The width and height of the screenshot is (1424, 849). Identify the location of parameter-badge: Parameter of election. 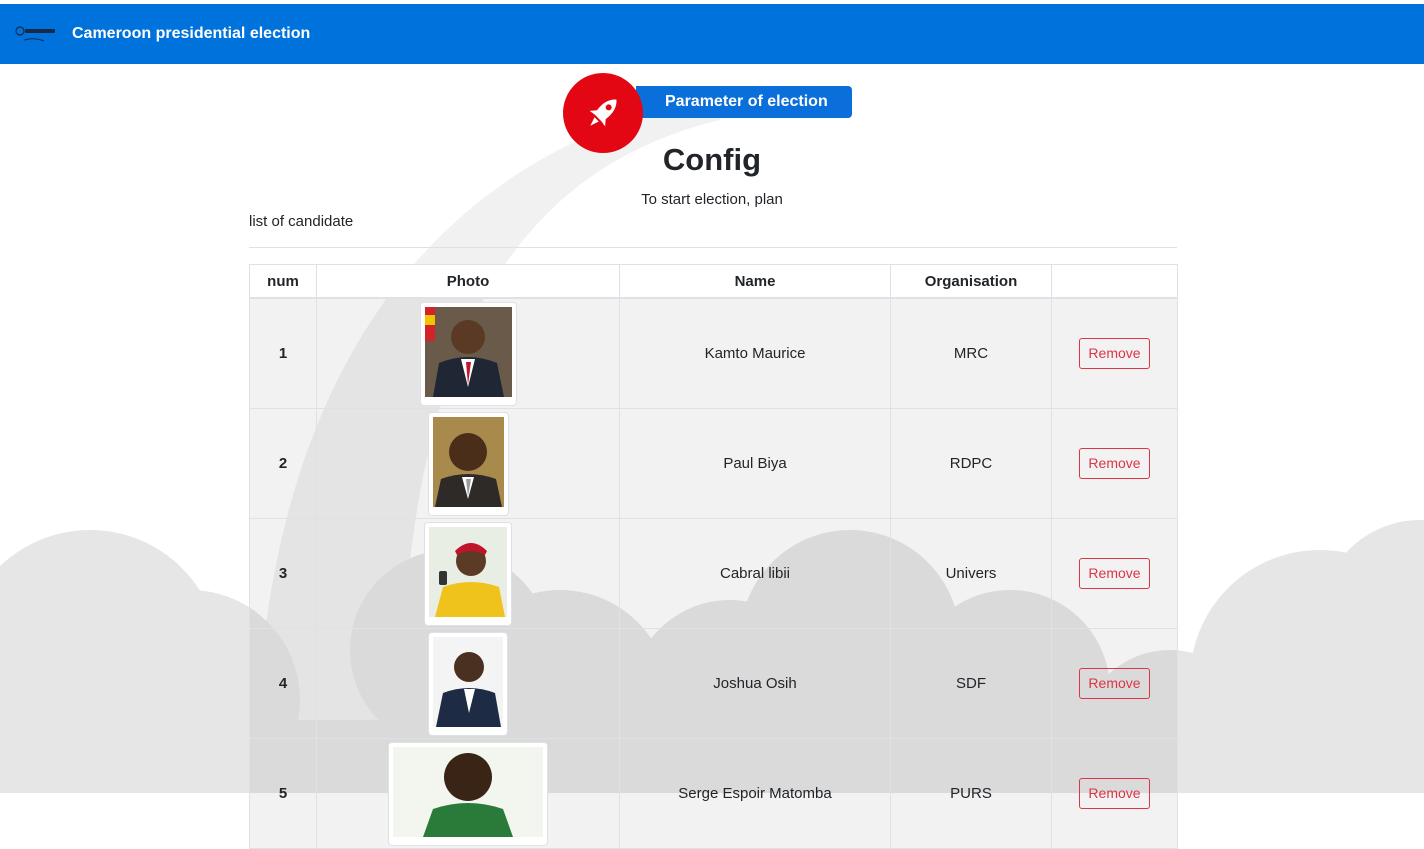
(744, 102).